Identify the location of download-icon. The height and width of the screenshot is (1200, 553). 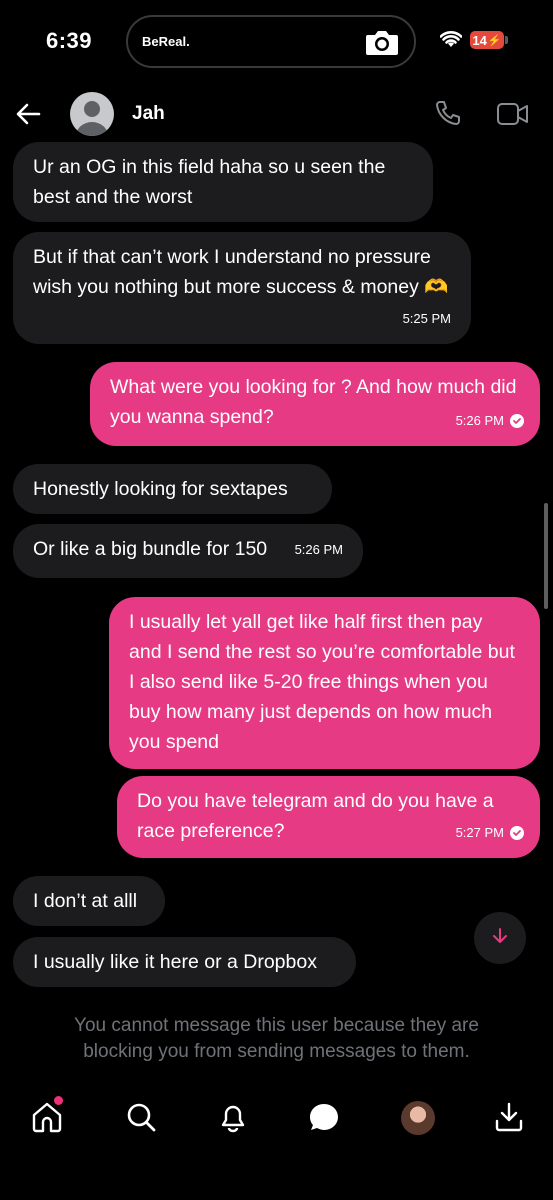
(509, 1119).